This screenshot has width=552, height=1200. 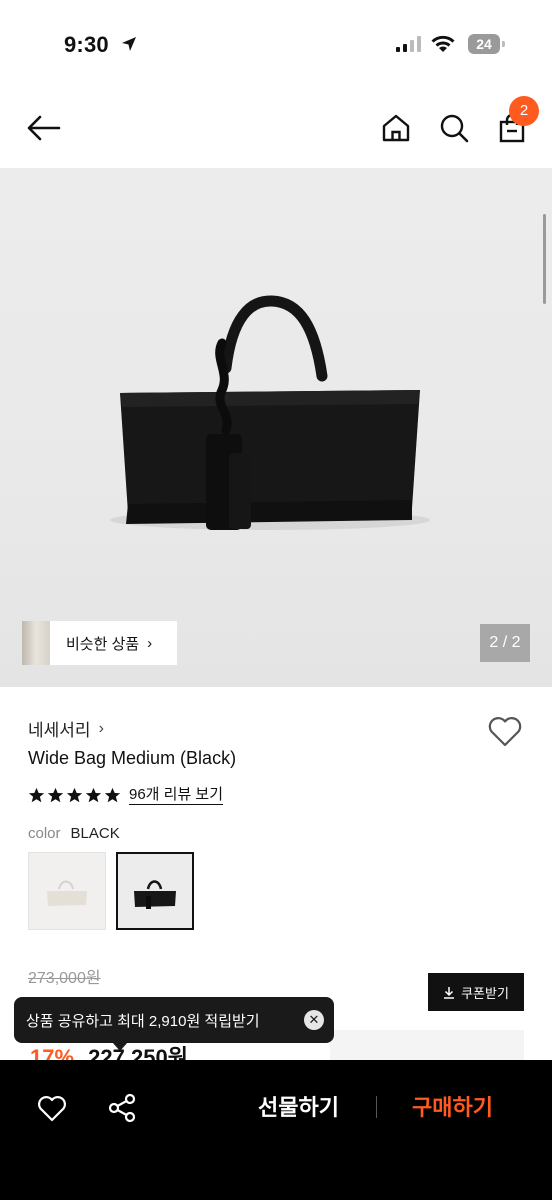 I want to click on back-button, so click(x=44, y=128).